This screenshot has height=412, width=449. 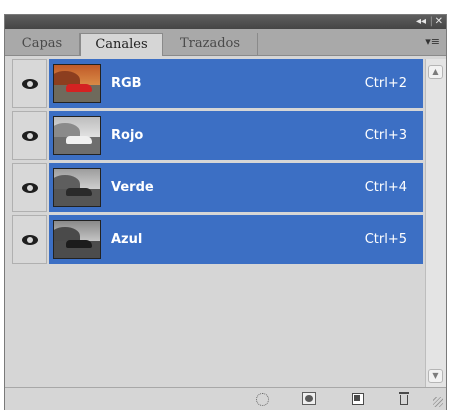 I want to click on panel-menu-icon: ▾≡, so click(x=432, y=41).